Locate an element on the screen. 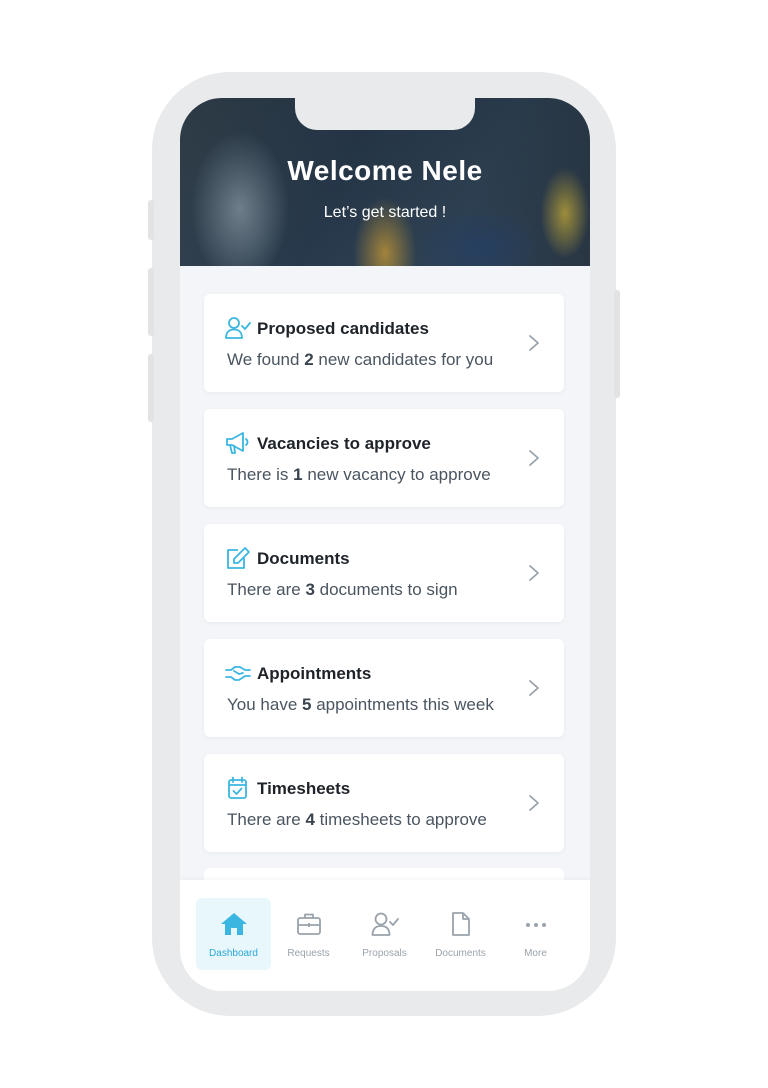 This screenshot has width=768, height=1088. card-title: Appointments is located at coordinates (314, 673).